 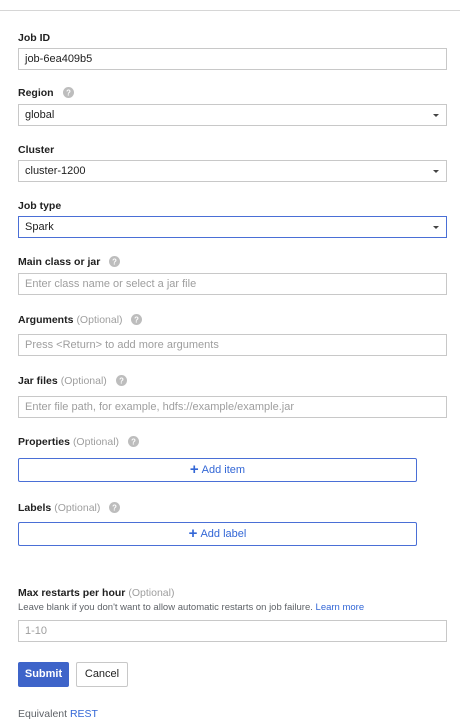 What do you see at coordinates (38, 381) in the screenshot?
I see `jar-files-label-text: Jar files` at bounding box center [38, 381].